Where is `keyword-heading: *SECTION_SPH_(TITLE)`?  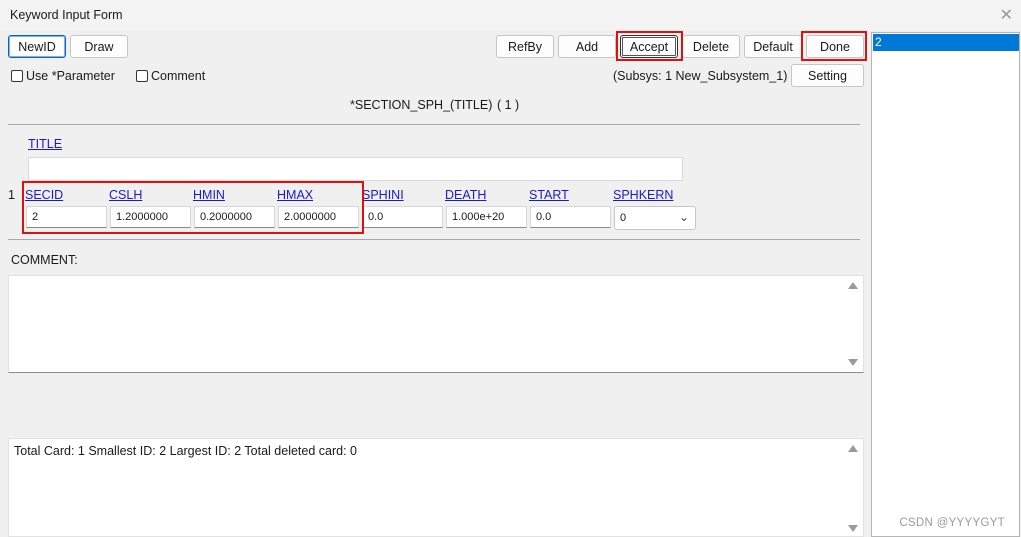
keyword-heading: *SECTION_SPH_(TITLE) is located at coordinates (421, 105).